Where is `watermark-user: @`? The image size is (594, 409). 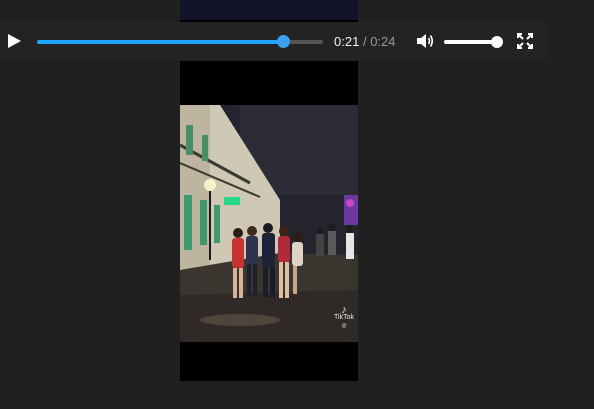
watermark-user: @ is located at coordinates (344, 326).